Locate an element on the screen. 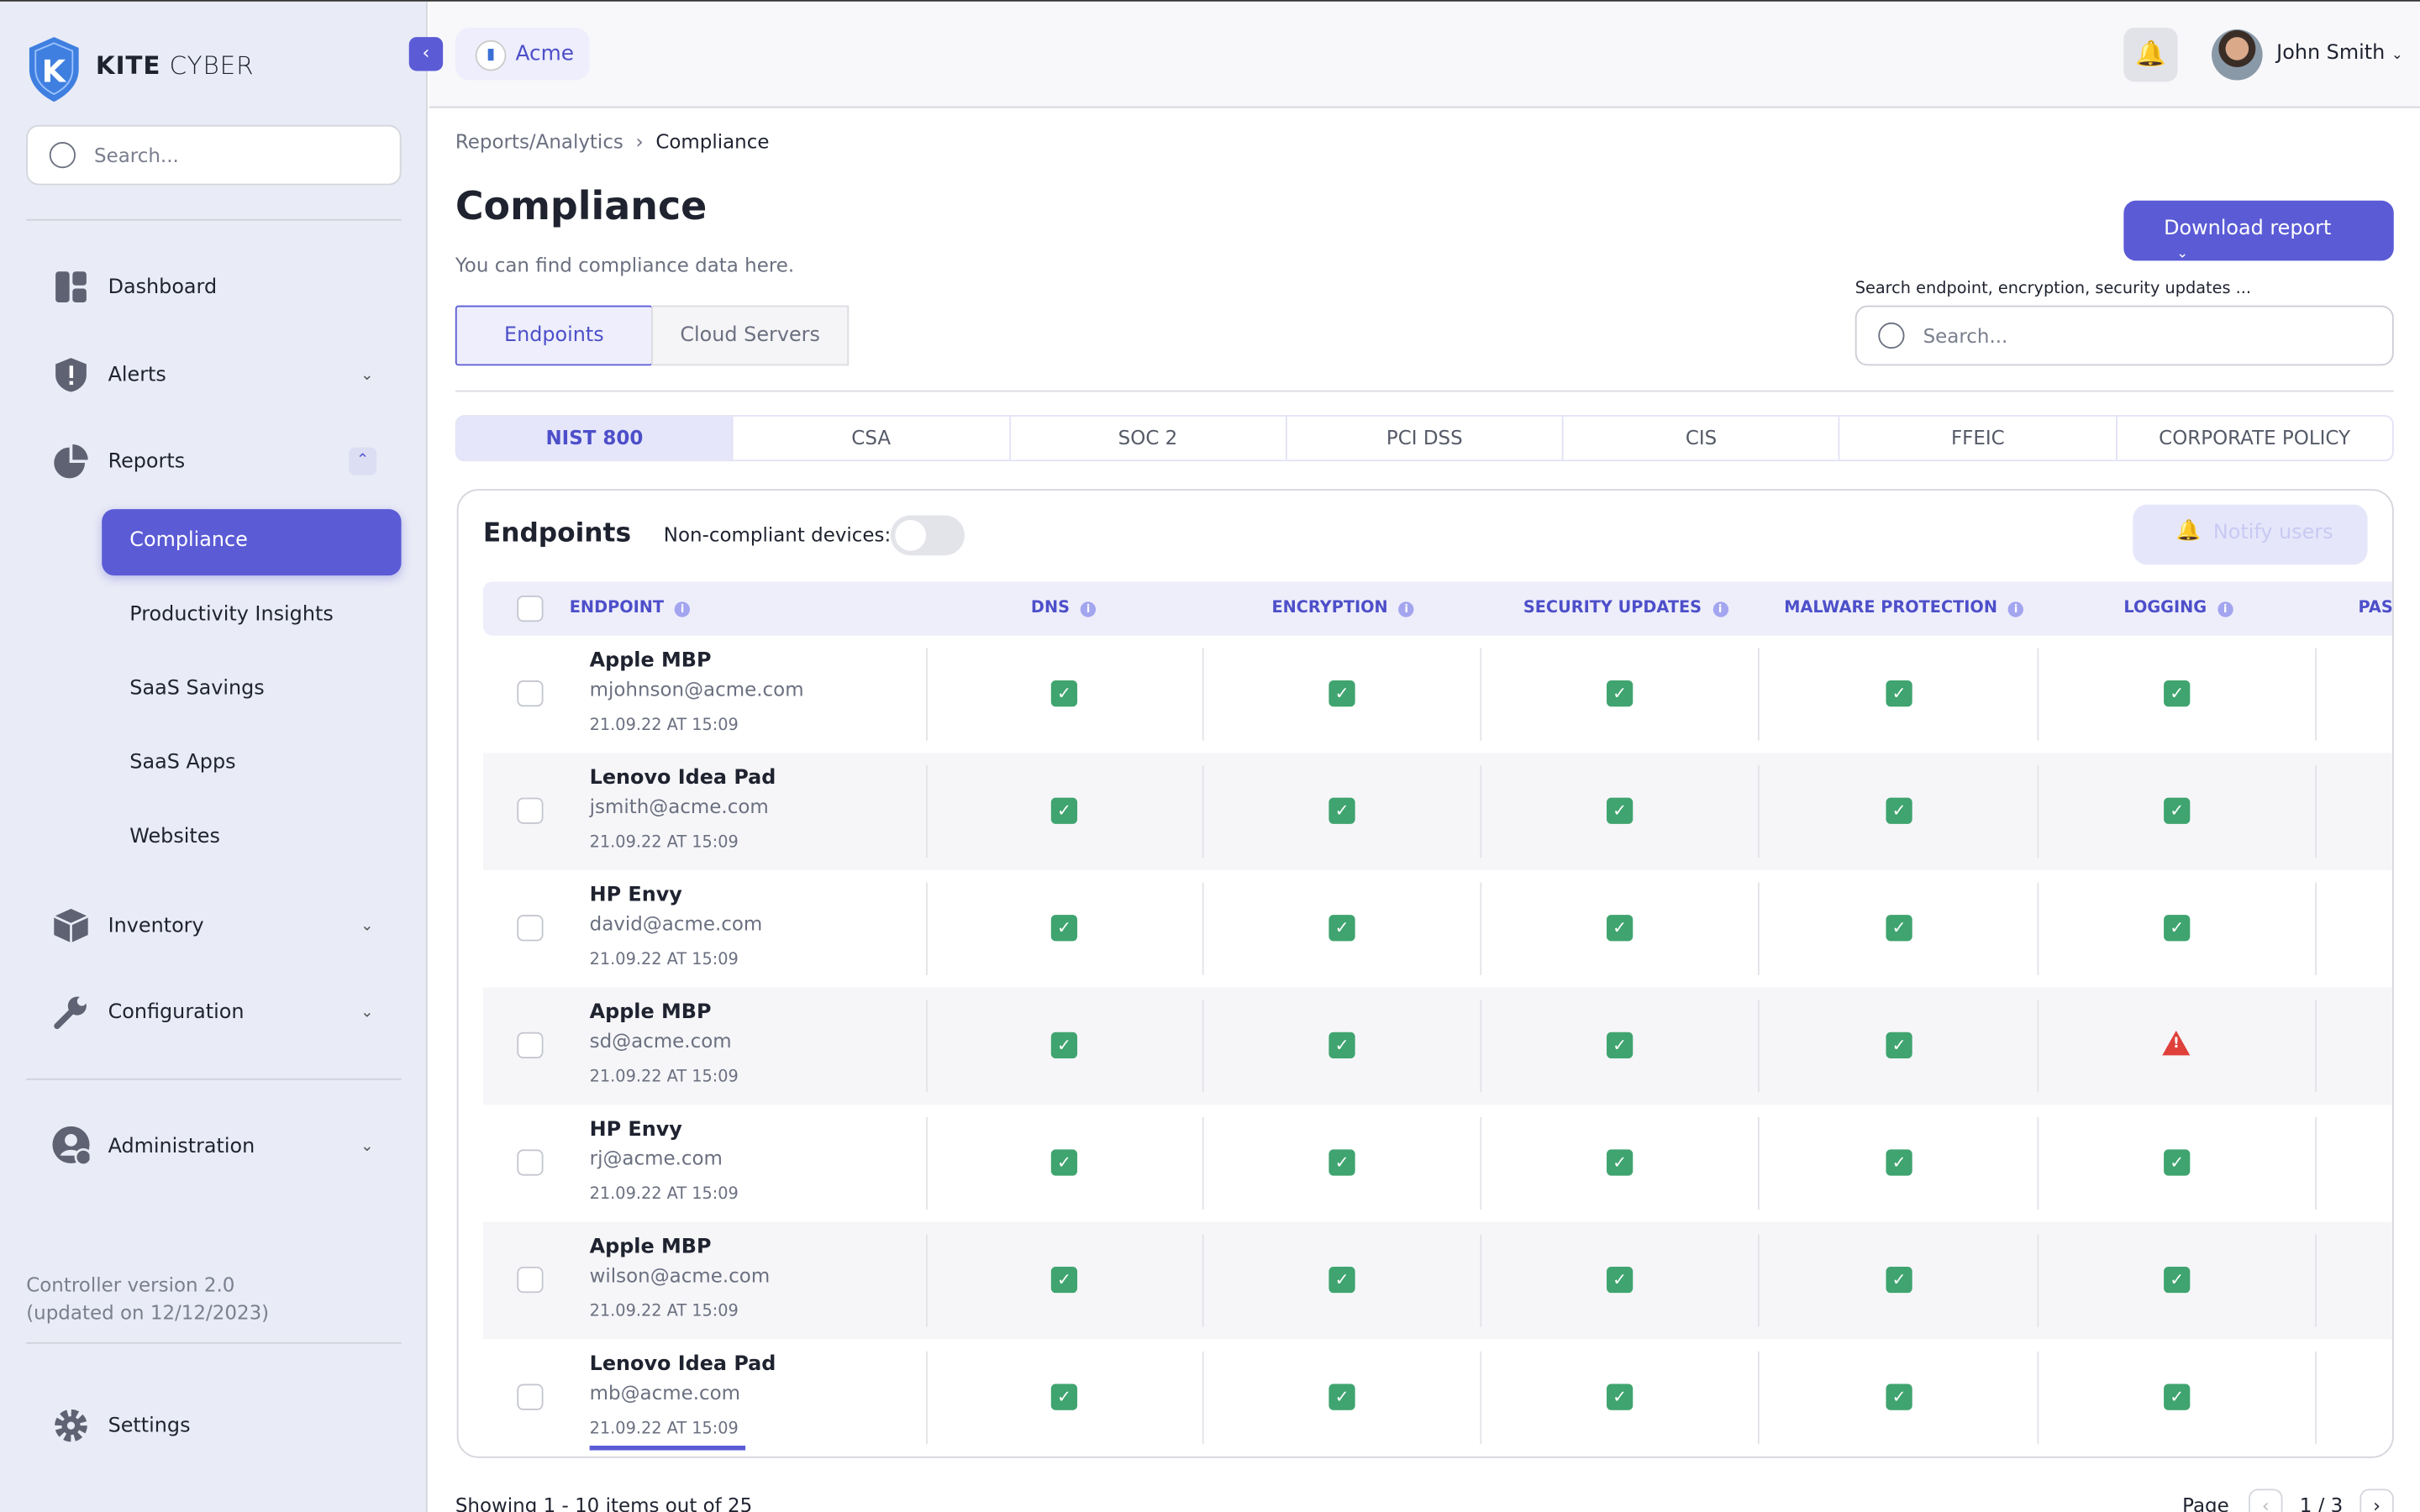 The height and width of the screenshot is (1512, 2420). sidebar-item-administration: Administration ⌄ is located at coordinates (226, 1146).